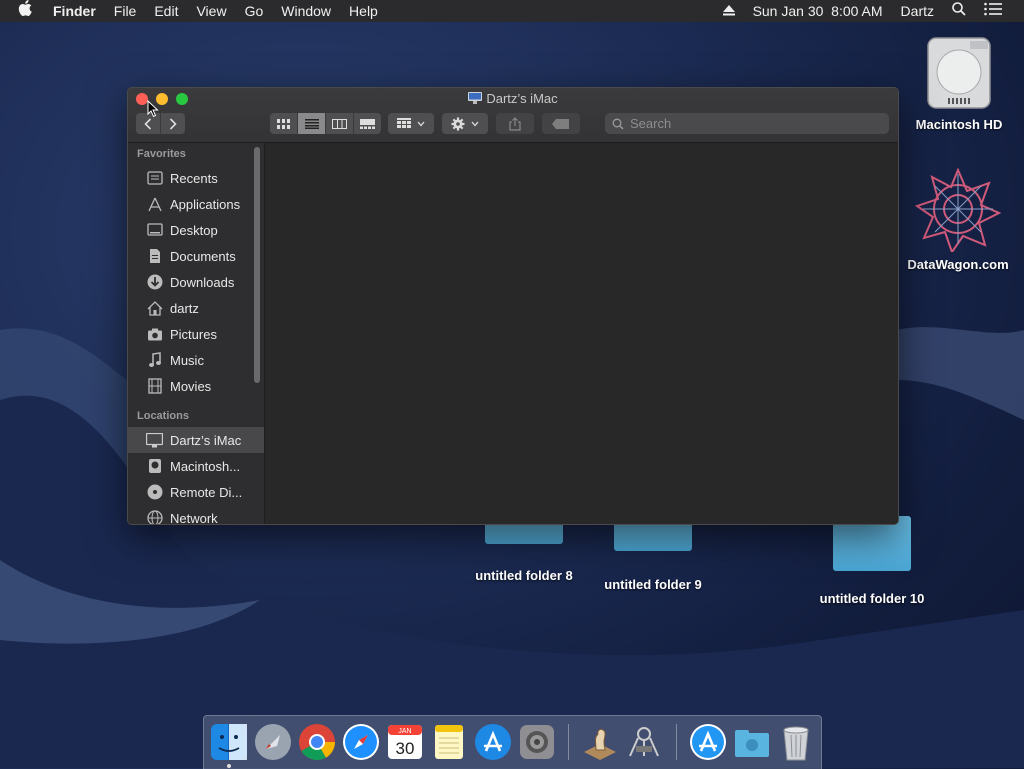 This screenshot has width=1024, height=769. Describe the element at coordinates (160, 123) in the screenshot. I see `navigation-buttons` at that location.